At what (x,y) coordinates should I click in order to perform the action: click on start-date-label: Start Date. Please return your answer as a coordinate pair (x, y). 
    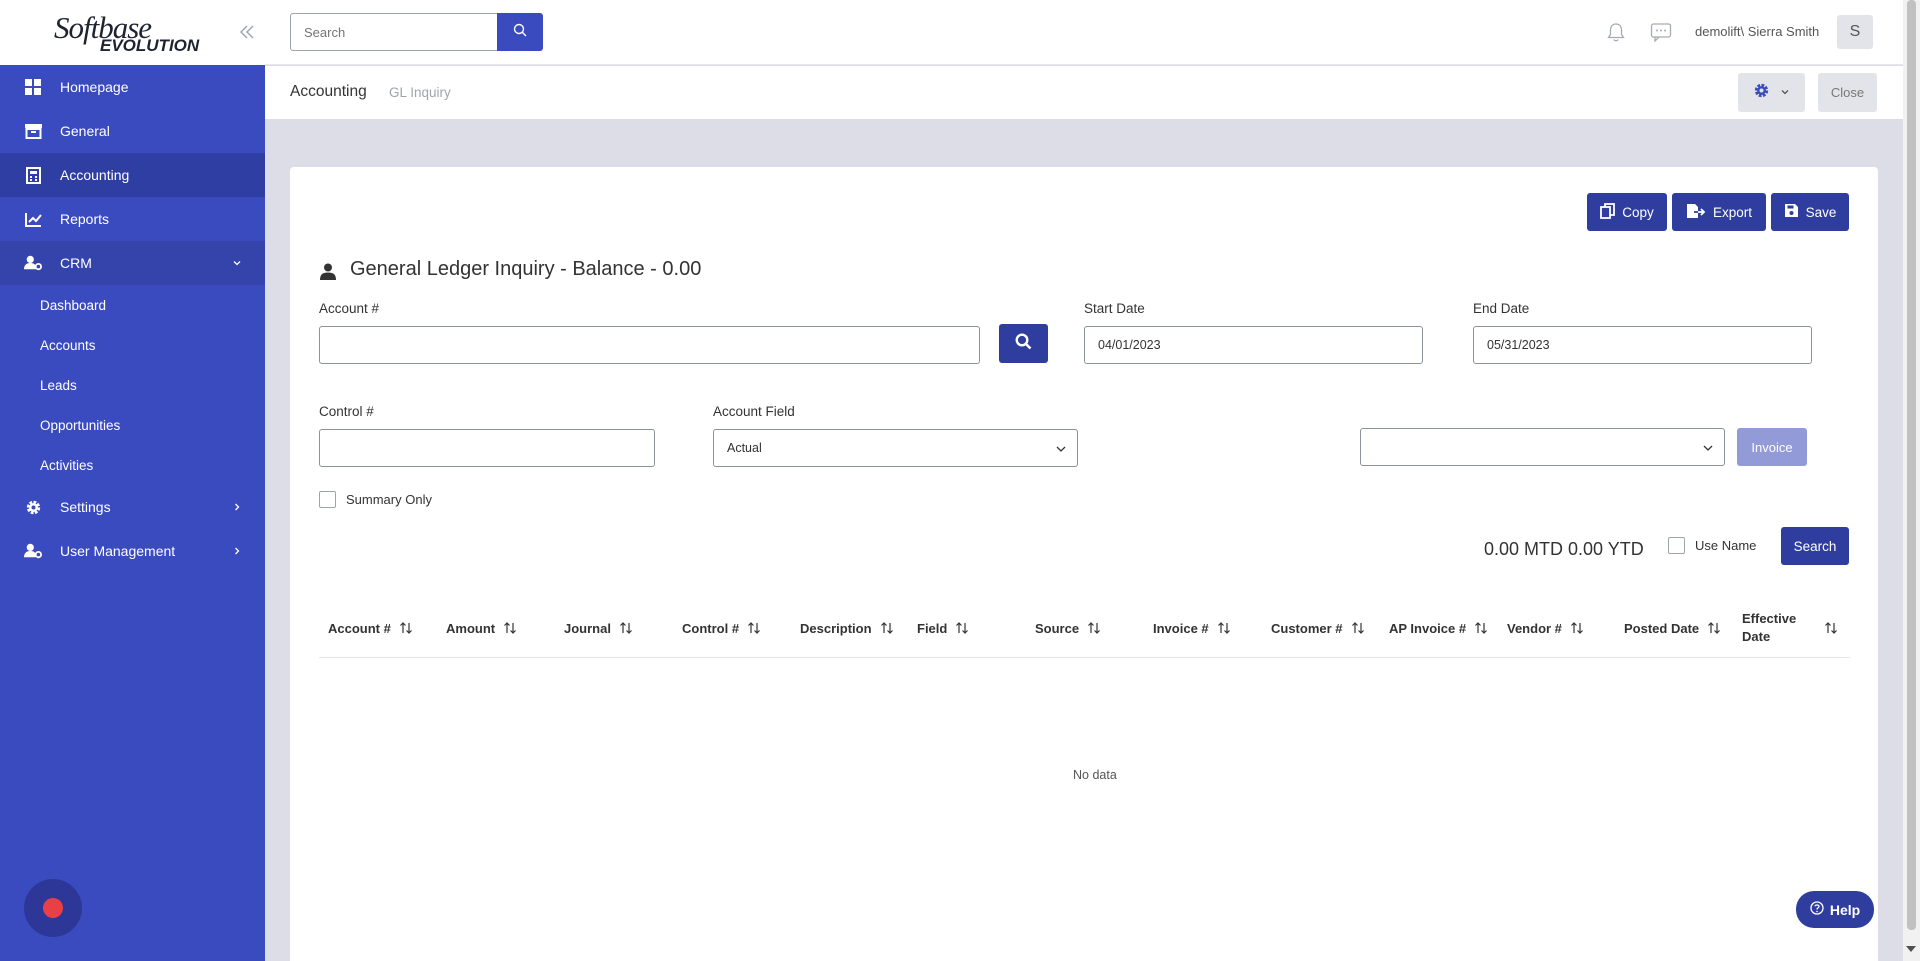
    Looking at the image, I should click on (1114, 308).